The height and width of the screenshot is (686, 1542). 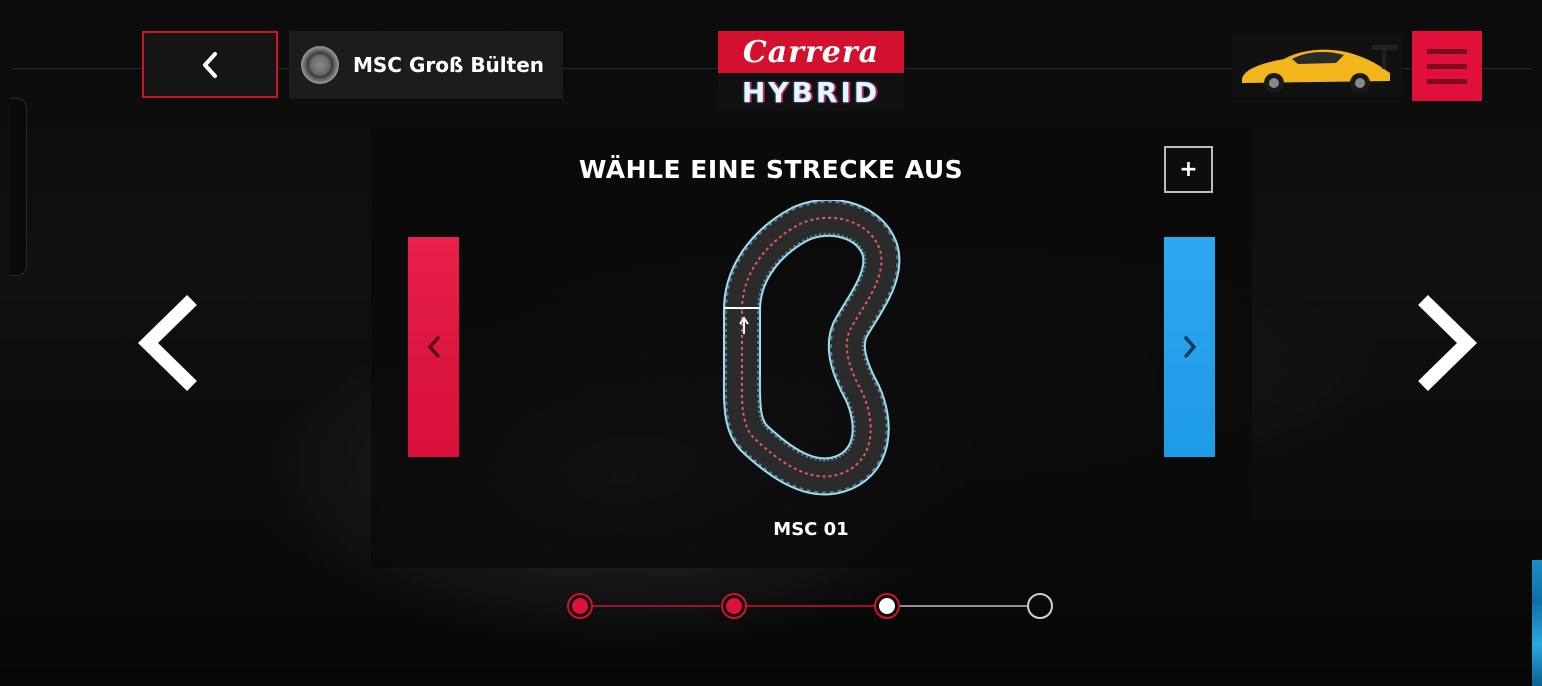 What do you see at coordinates (18, 187) in the screenshot?
I see `side-drawer-handle` at bounding box center [18, 187].